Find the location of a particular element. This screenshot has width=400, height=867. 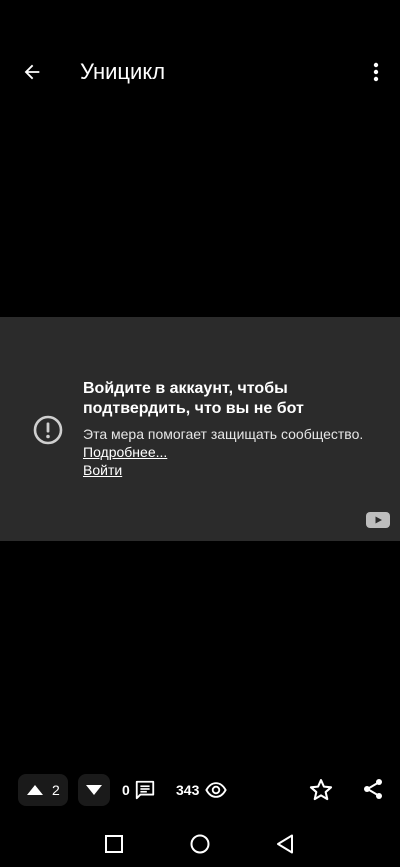

views-counter: 343 is located at coordinates (202, 790).